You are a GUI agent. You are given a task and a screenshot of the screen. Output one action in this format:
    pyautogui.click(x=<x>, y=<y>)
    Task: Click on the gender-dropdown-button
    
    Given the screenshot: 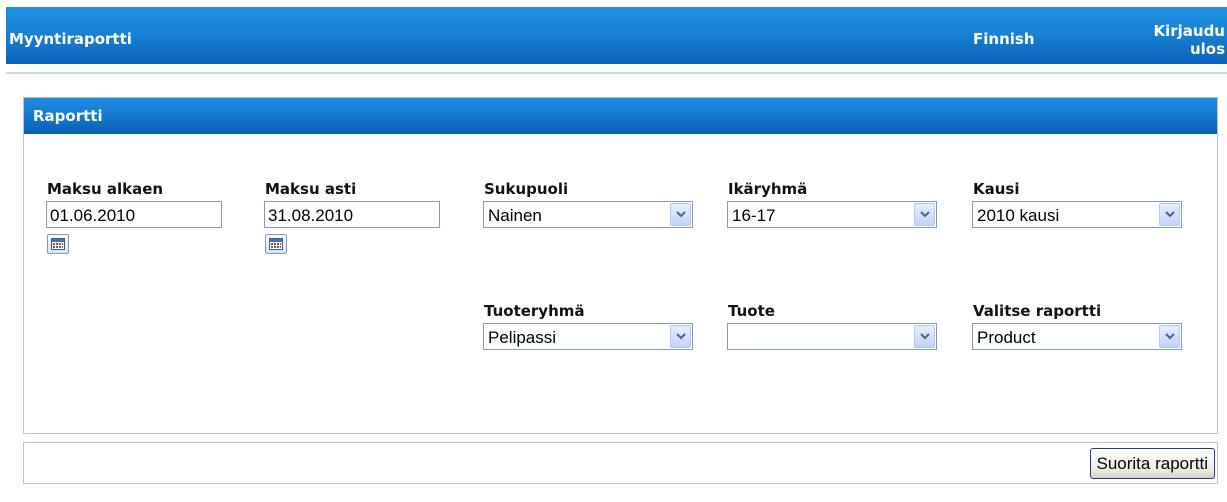 What is the action you would take?
    pyautogui.click(x=680, y=214)
    